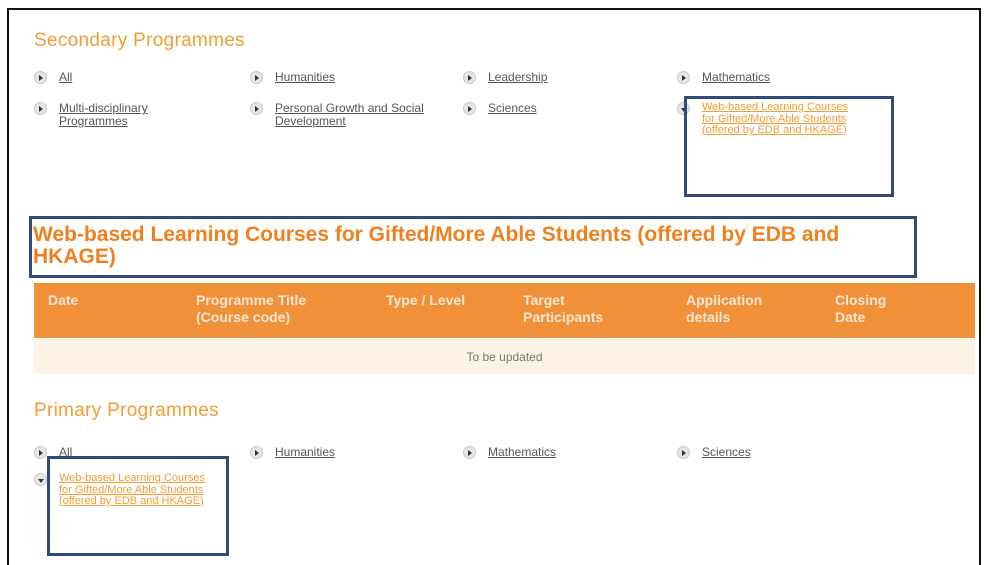 Image resolution: width=989 pixels, height=565 pixels. I want to click on arrow-down-icon, so click(40, 479).